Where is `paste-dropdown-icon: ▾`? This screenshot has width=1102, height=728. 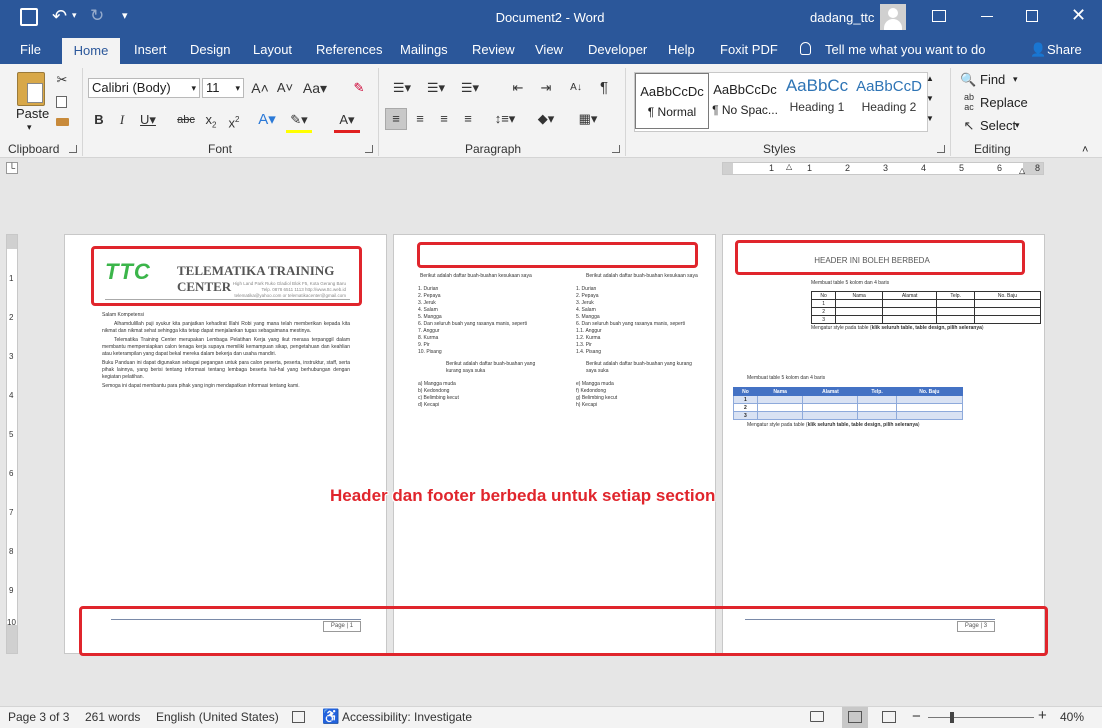 paste-dropdown-icon: ▾ is located at coordinates (29, 127).